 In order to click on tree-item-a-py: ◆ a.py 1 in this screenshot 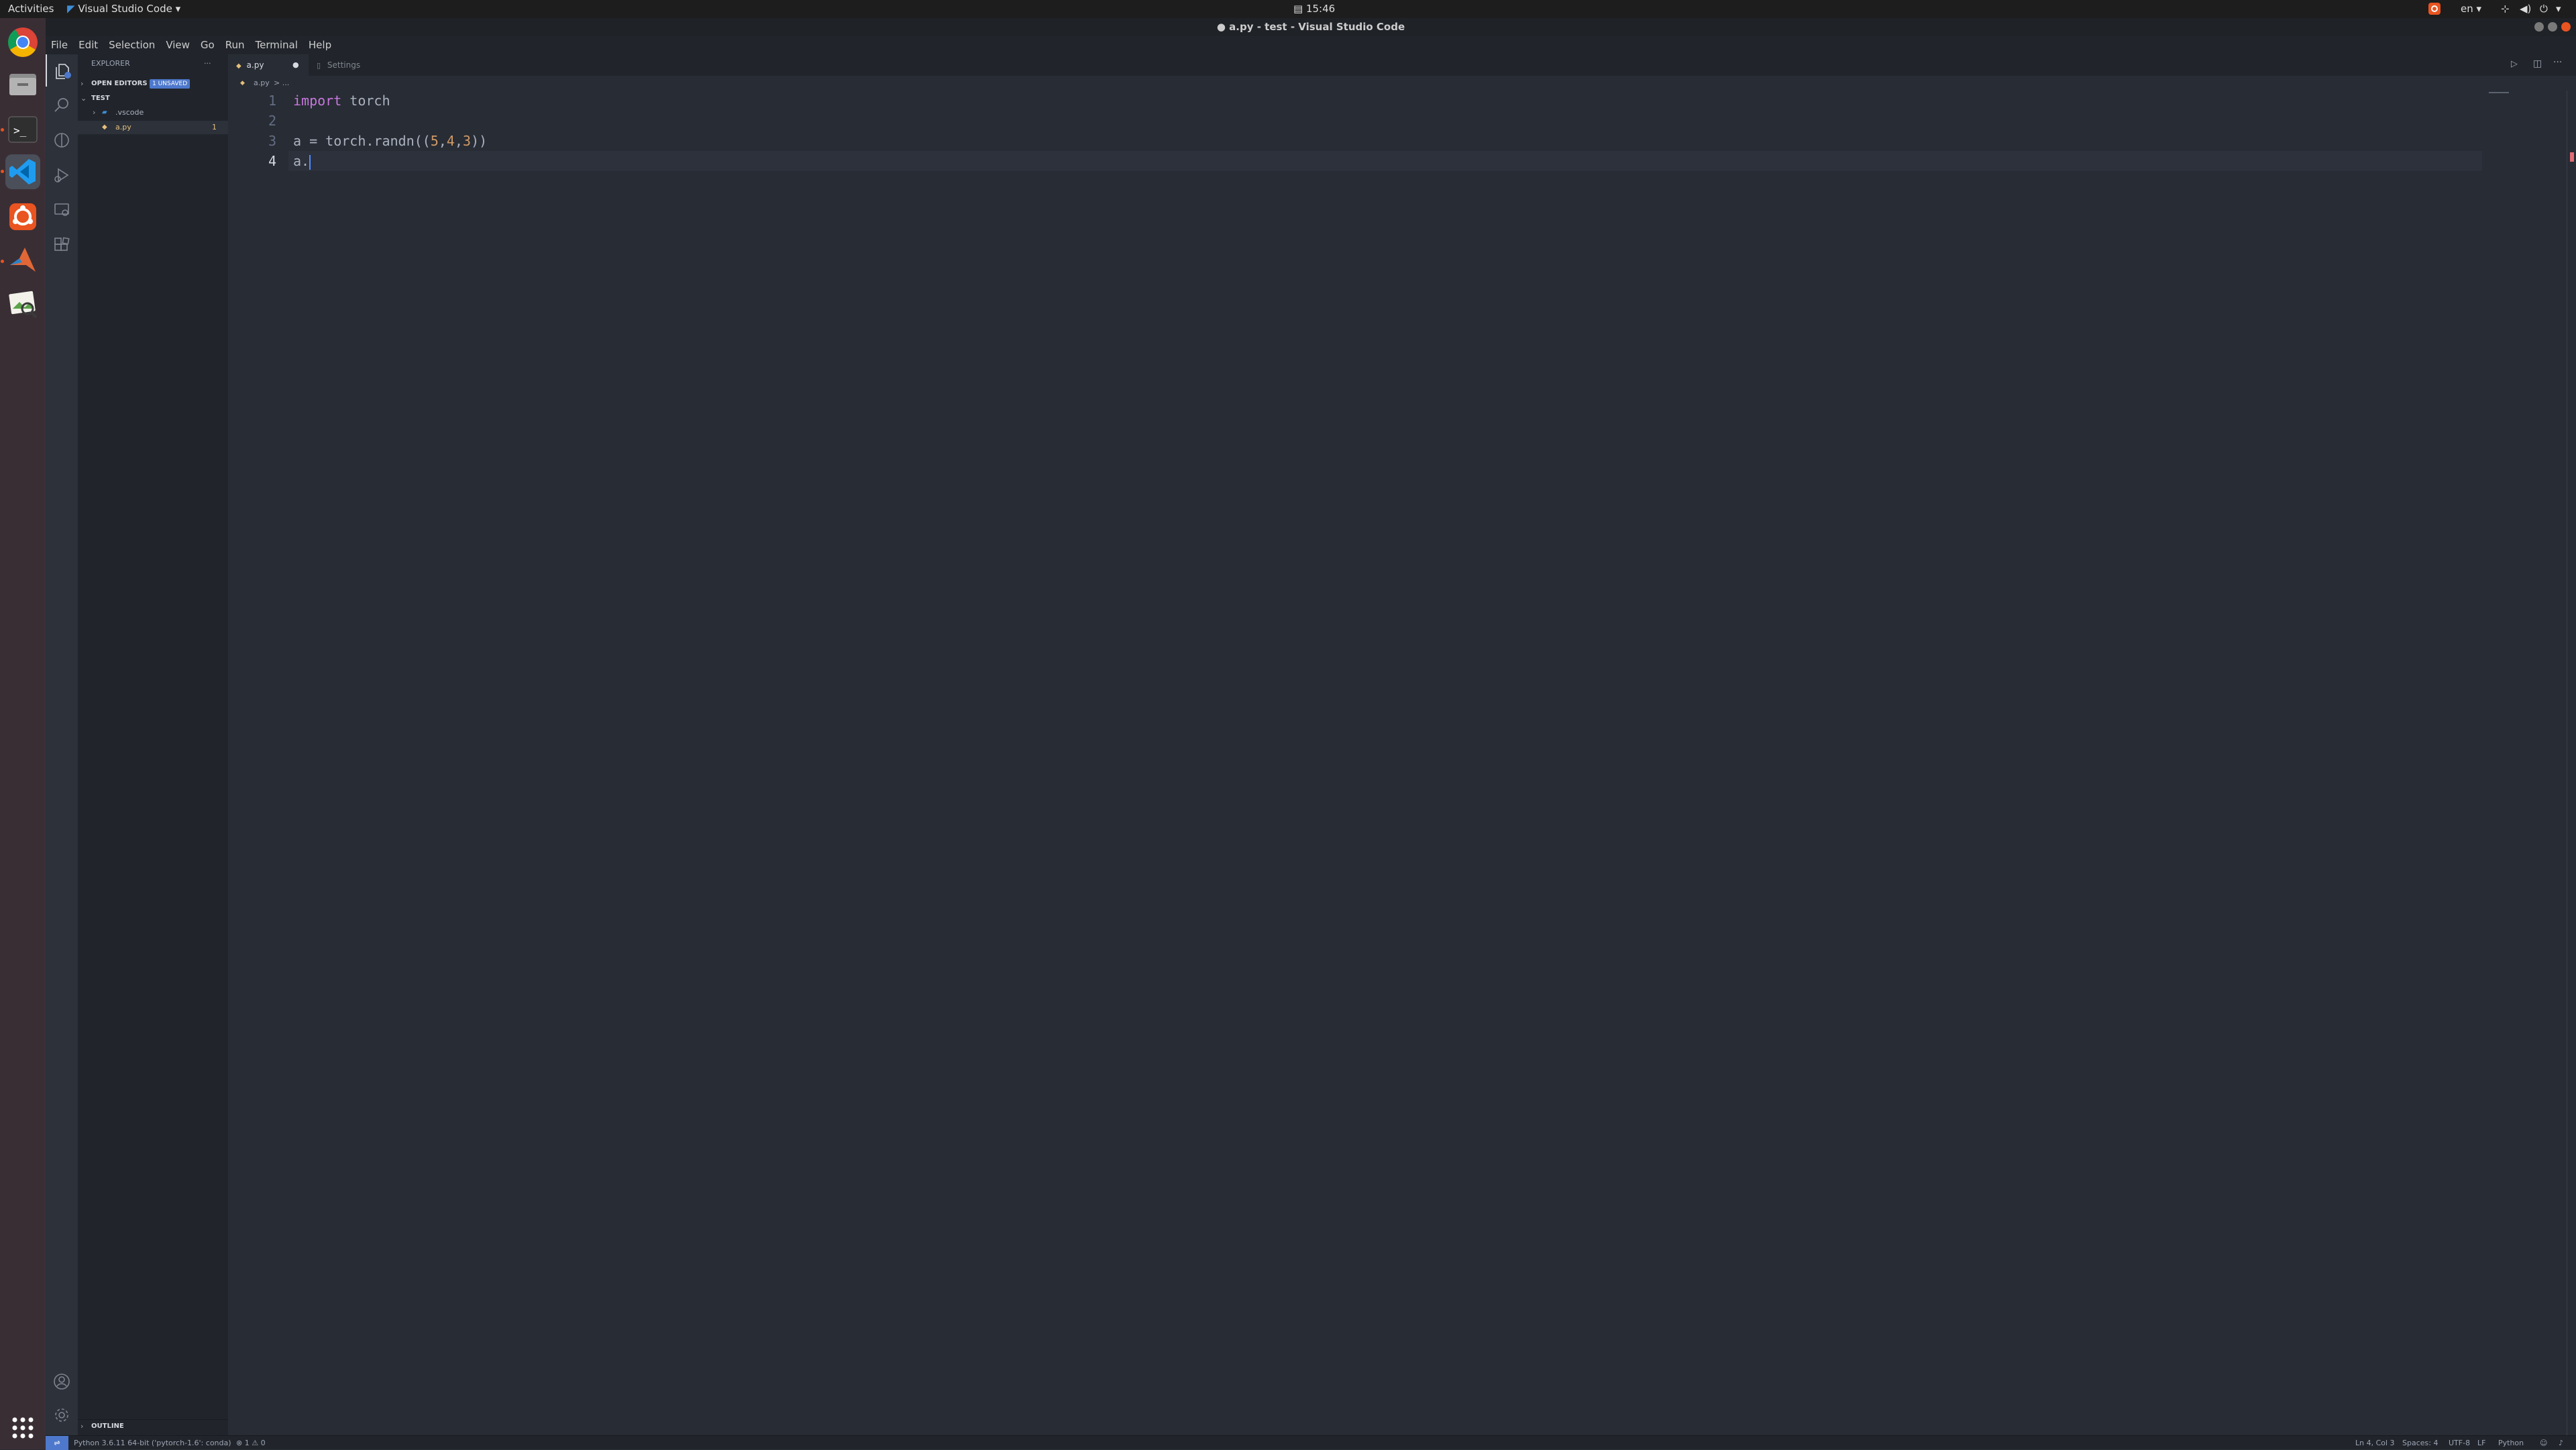, I will do `click(153, 127)`.